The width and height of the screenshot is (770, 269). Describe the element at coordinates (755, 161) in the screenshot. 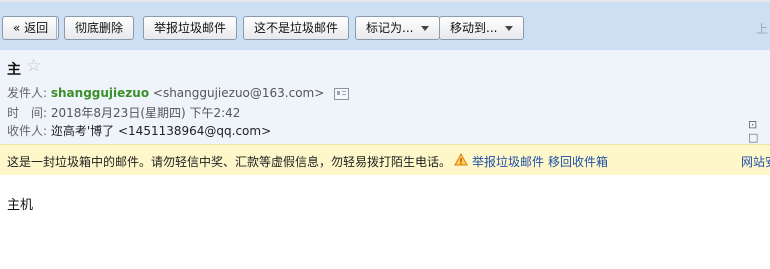

I see `site-security-link: 网站安` at that location.